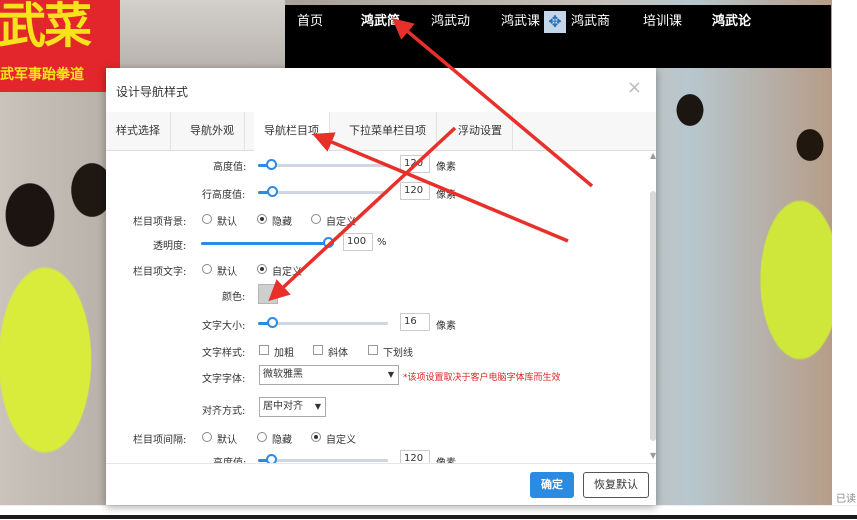  I want to click on line-height-input: 120, so click(415, 191).